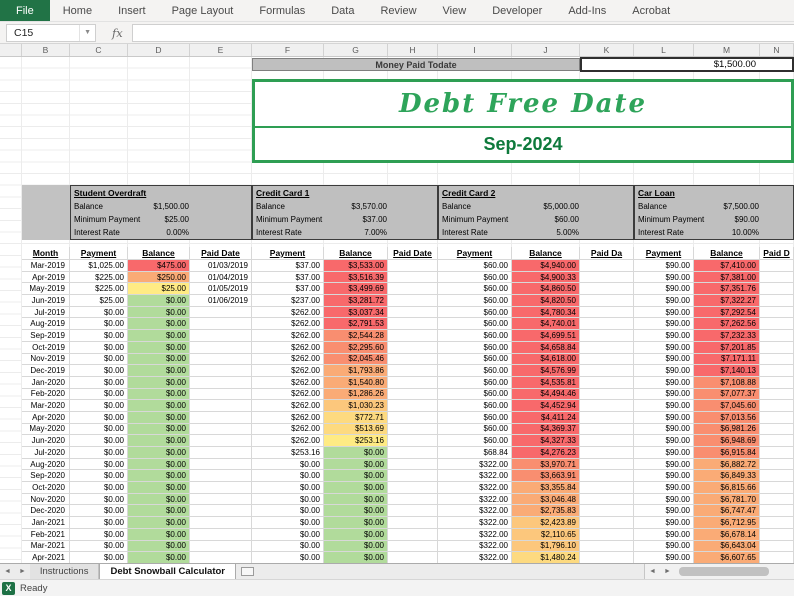 The width and height of the screenshot is (794, 596). Describe the element at coordinates (523, 144) in the screenshot. I see `debt-free-date-value: Sep-2024` at that location.